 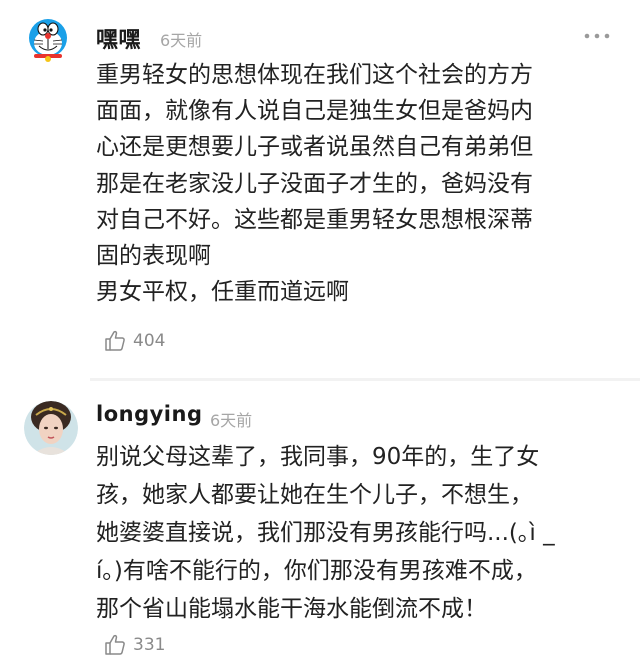 I want to click on more-dots-icon, so click(x=597, y=36).